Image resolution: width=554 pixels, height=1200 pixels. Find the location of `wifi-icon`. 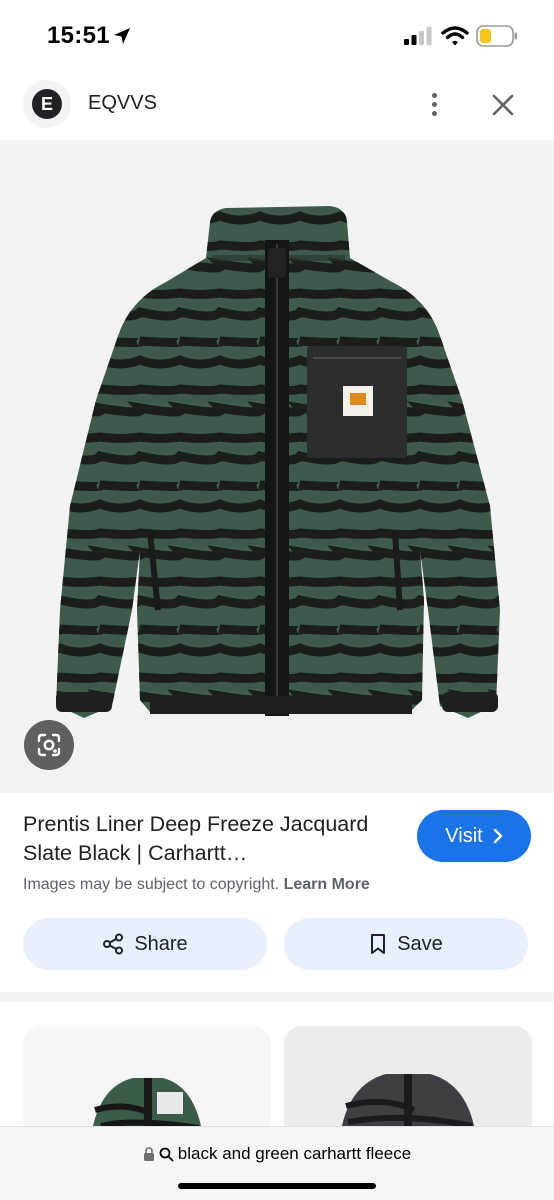

wifi-icon is located at coordinates (455, 36).